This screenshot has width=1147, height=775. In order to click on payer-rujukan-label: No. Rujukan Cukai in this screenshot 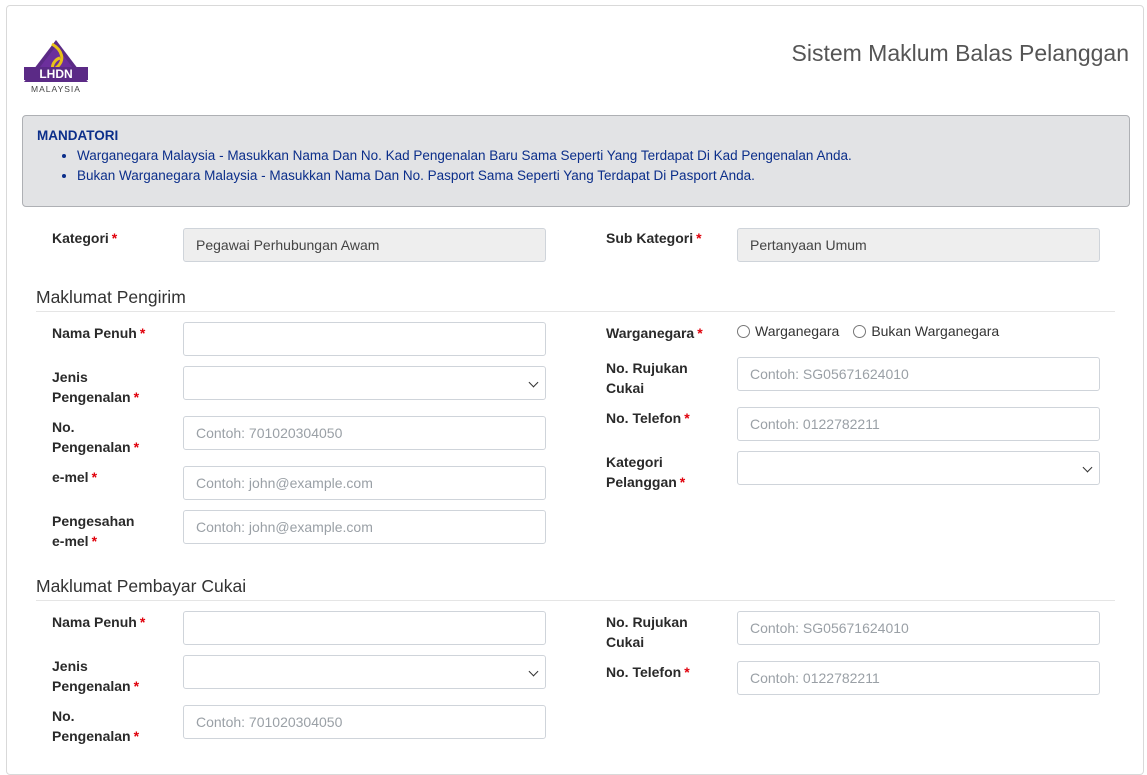, I will do `click(647, 632)`.